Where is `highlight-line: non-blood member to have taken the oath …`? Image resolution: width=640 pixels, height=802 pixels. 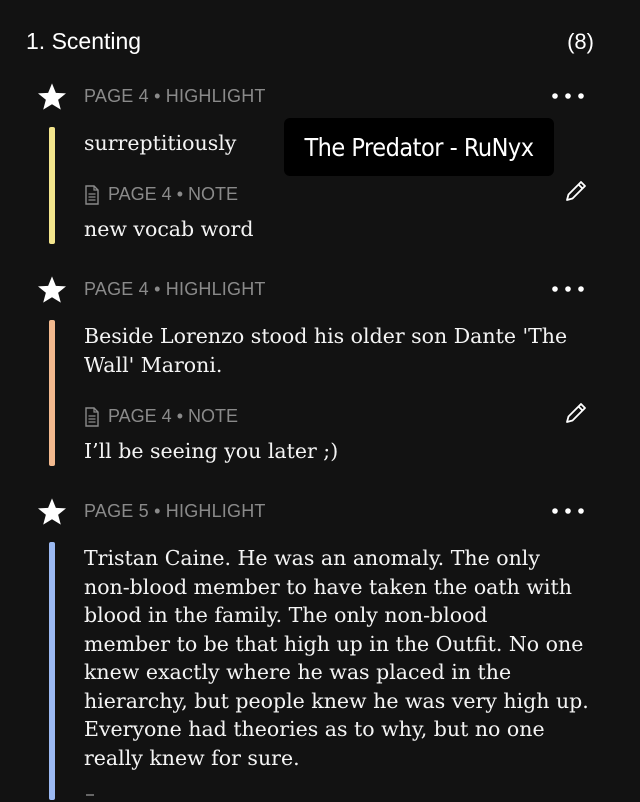 highlight-line: non-blood member to have taken the oath … is located at coordinates (328, 586).